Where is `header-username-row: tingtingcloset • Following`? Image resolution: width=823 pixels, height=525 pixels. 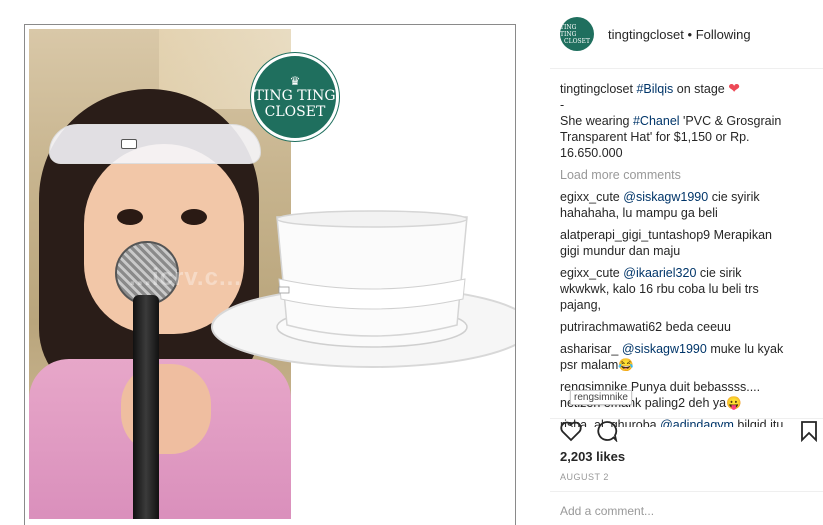
header-username-row: tingtingcloset • Following is located at coordinates (679, 34).